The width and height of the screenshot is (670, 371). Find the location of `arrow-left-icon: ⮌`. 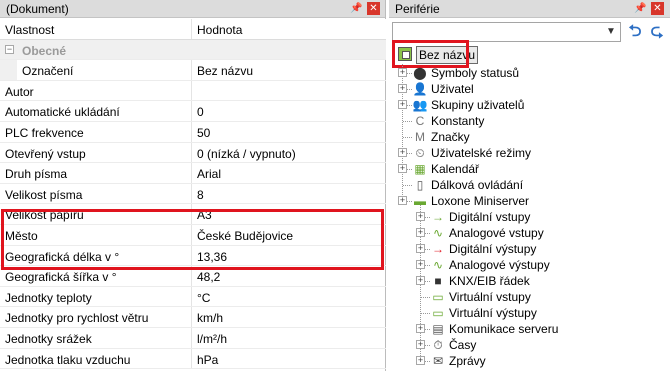

arrow-left-icon: ⮌ is located at coordinates (635, 32).